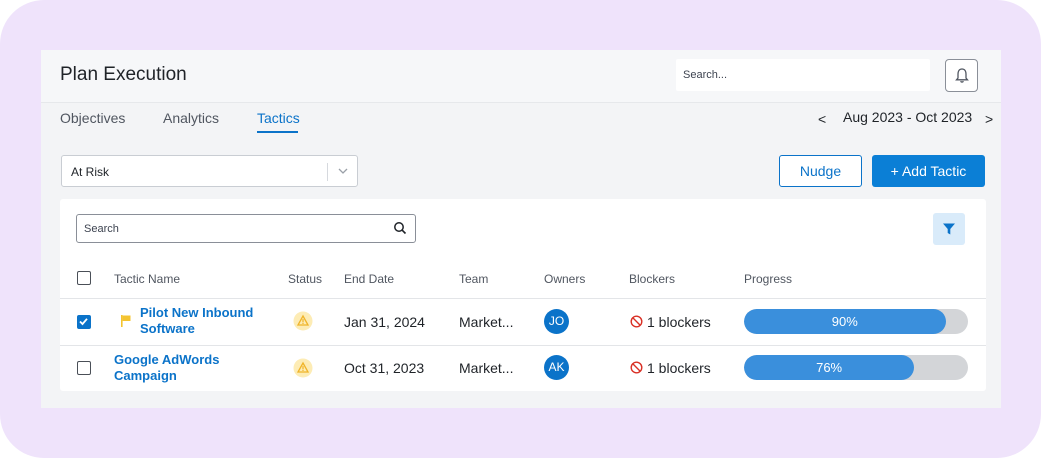  What do you see at coordinates (564, 279) in the screenshot?
I see `column-header-owners: Owners` at bounding box center [564, 279].